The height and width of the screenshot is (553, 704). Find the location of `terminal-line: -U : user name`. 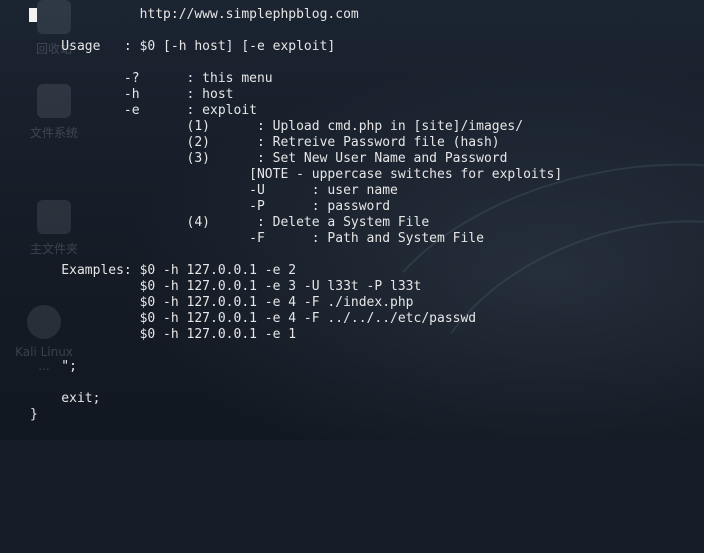

terminal-line: -U : user name is located at coordinates (214, 190).